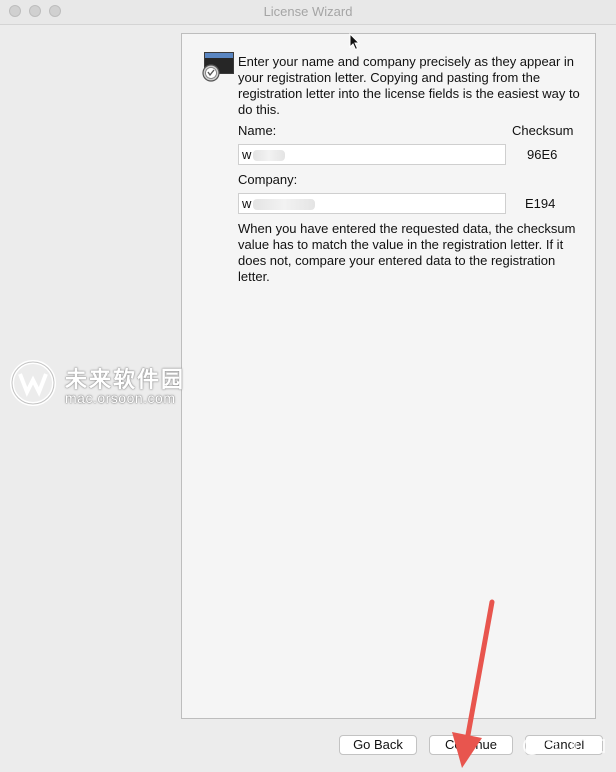 This screenshot has width=616, height=772. Describe the element at coordinates (542, 154) in the screenshot. I see `name-checksum: 96E6` at that location.